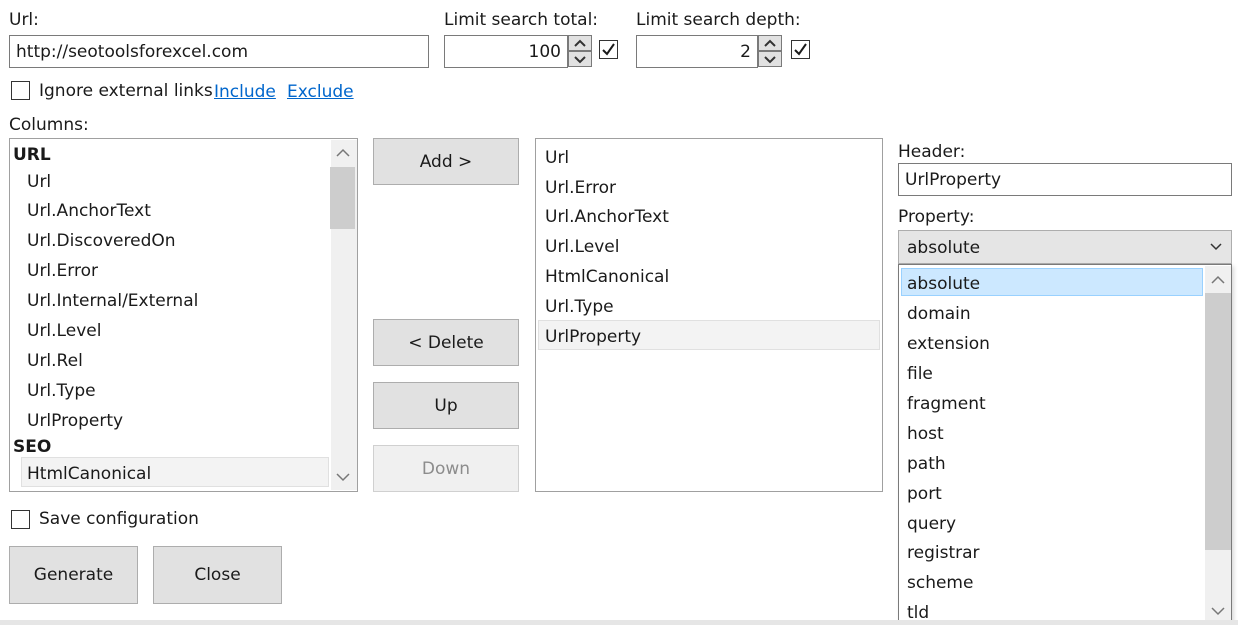 Image resolution: width=1238 pixels, height=625 pixels. I want to click on dropdown-option: domain, so click(939, 314).